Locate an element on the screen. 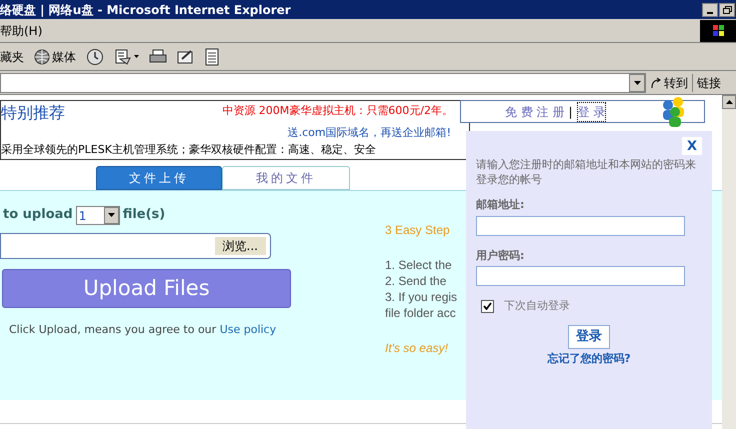 This screenshot has width=736, height=429. step-text: 1. Select the is located at coordinates (419, 265).